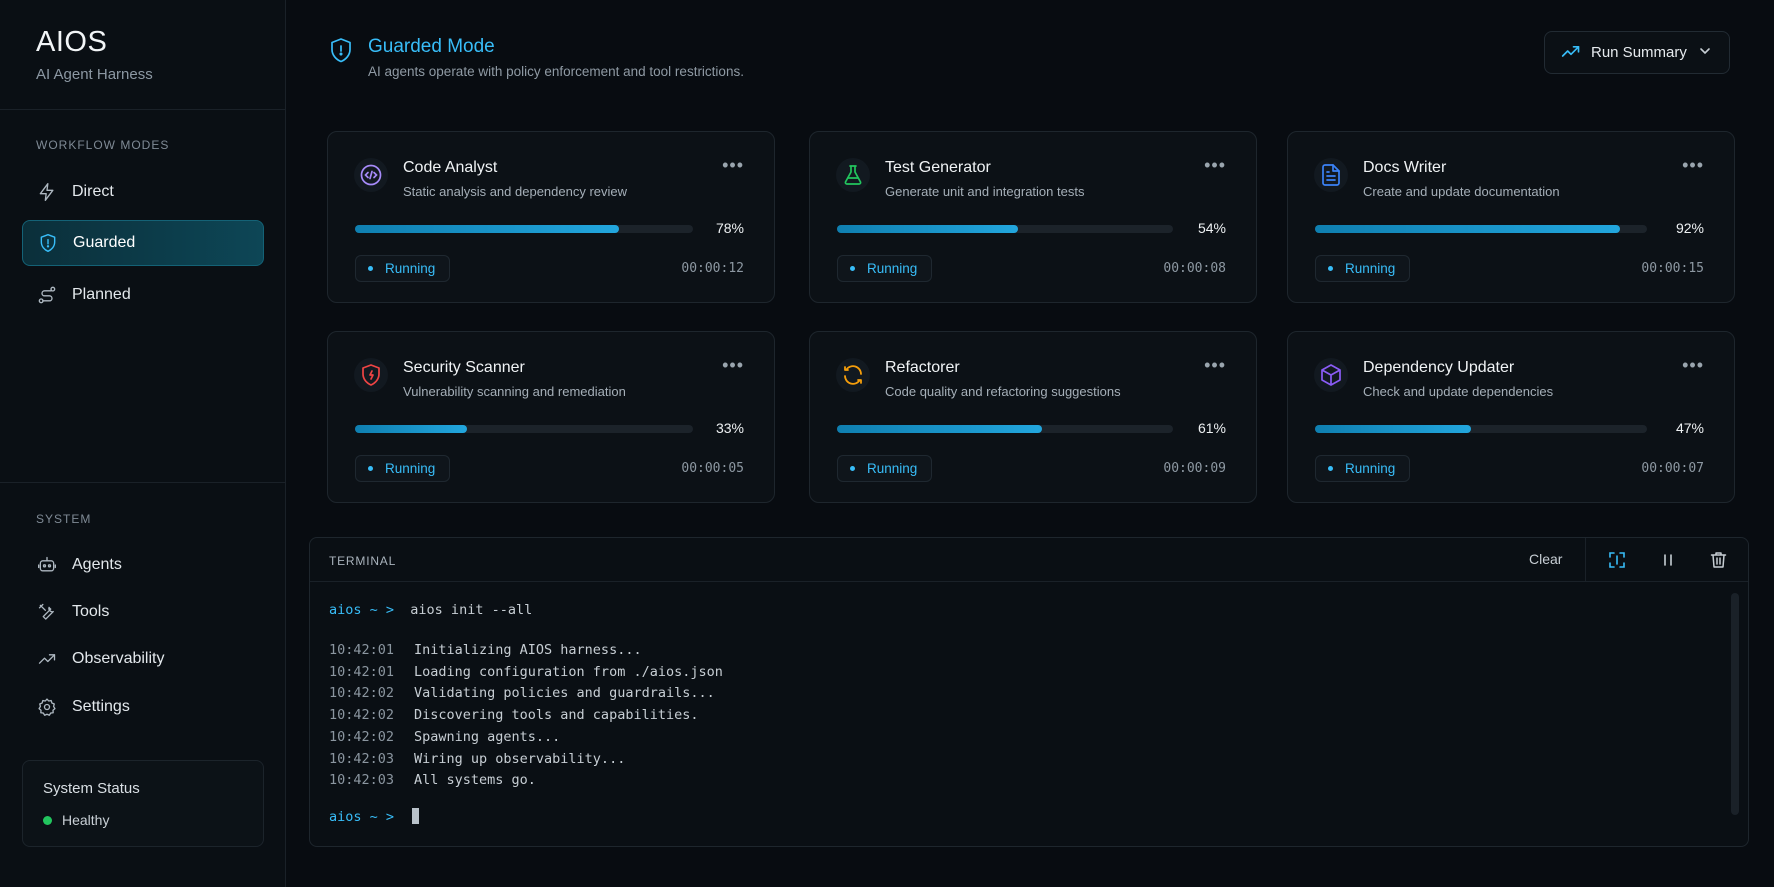 The width and height of the screenshot is (1774, 887). I want to click on elapsed-time: 00:00:07, so click(1672, 468).